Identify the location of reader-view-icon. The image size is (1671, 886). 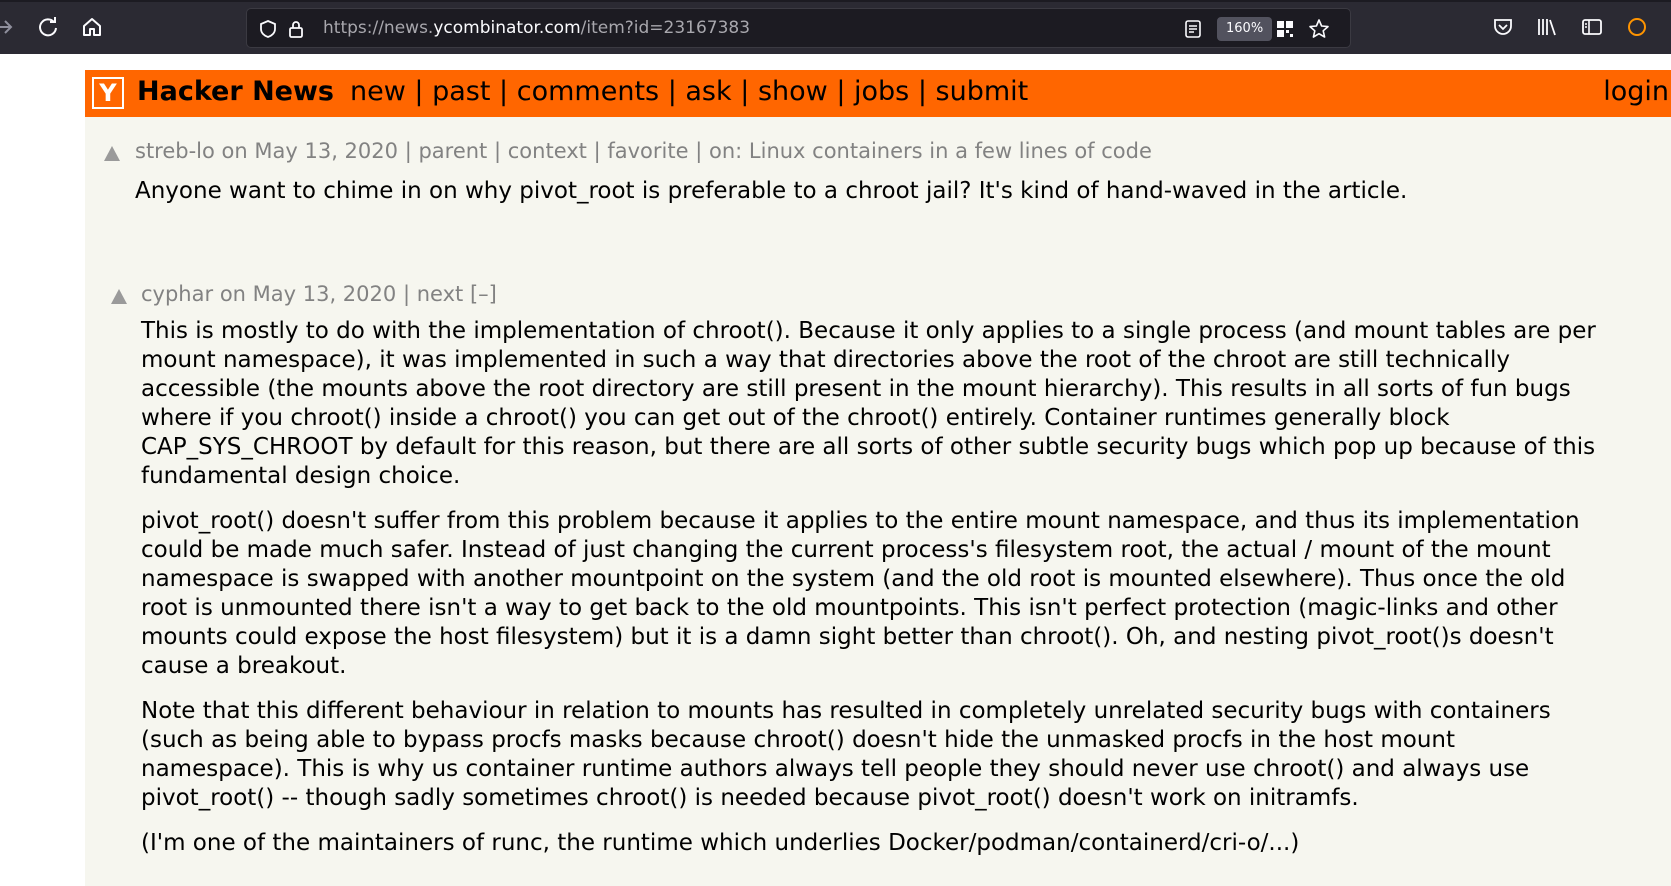
(1193, 29).